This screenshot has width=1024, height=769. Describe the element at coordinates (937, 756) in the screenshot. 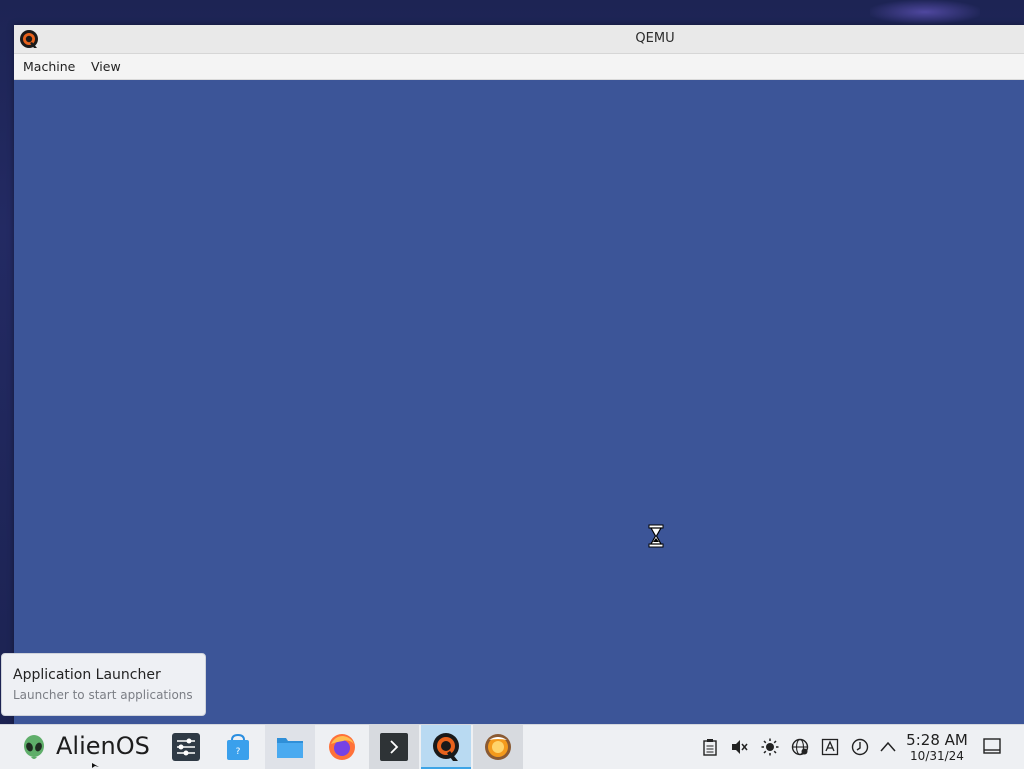

I see `clock-date: 10/31/24` at that location.